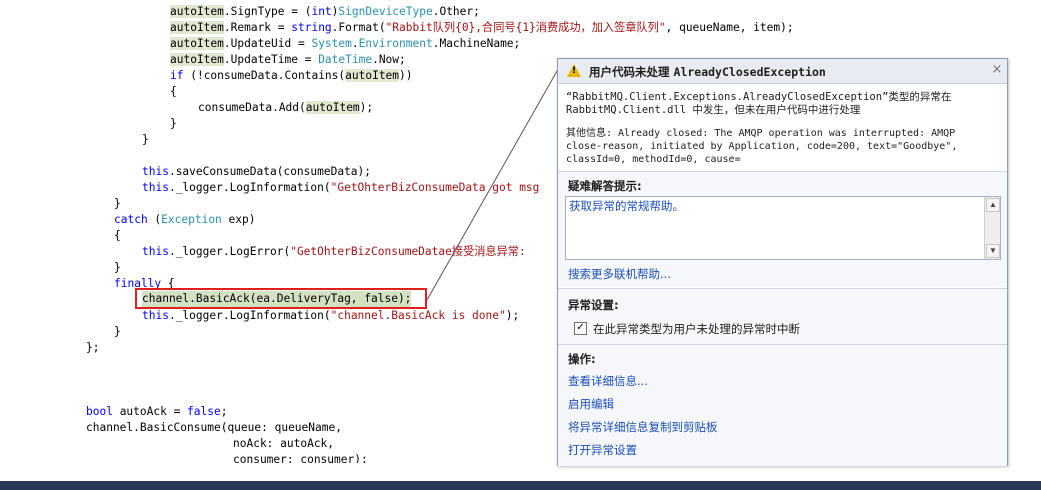  What do you see at coordinates (605, 186) in the screenshot?
I see `troubleshoot-heading: 疑难解答提示:` at bounding box center [605, 186].